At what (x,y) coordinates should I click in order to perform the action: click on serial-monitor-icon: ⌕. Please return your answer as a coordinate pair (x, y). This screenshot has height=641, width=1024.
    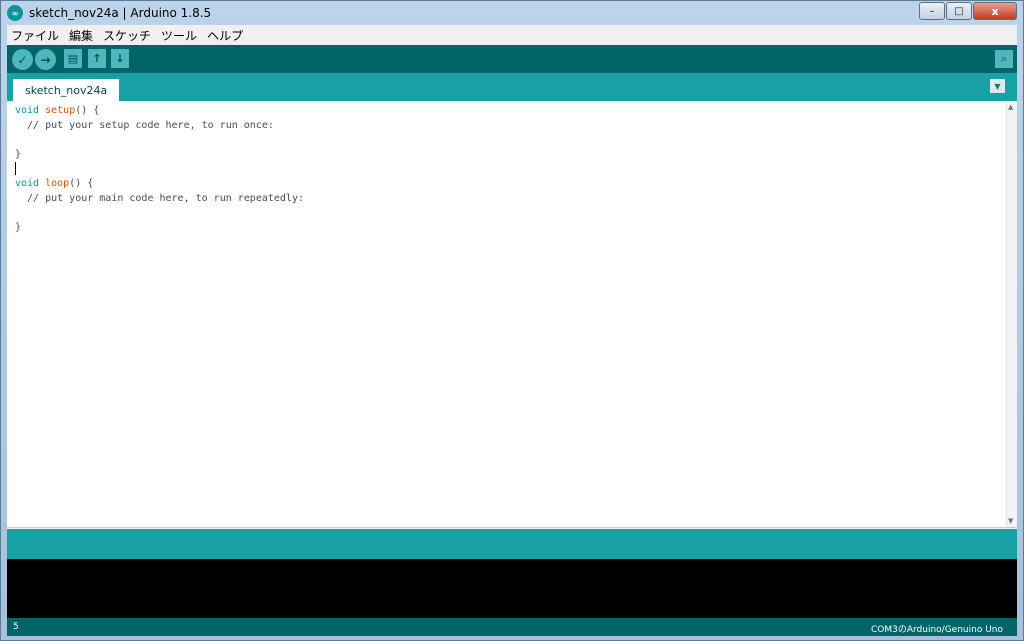
    Looking at the image, I should click on (1004, 59).